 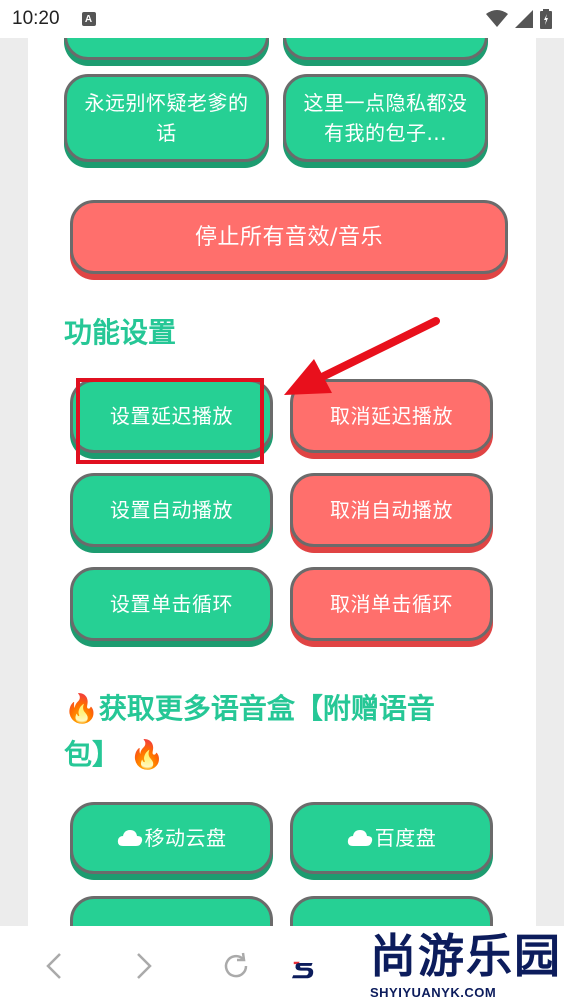 I want to click on mobile-cloud-button: 移动云盘, so click(x=171, y=838).